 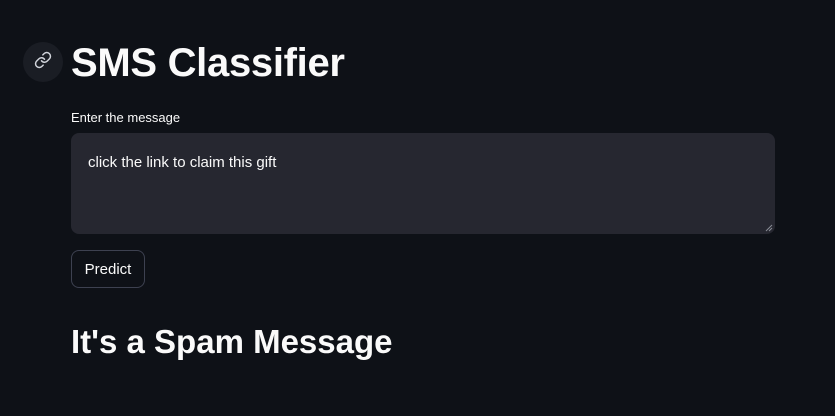 I want to click on resize-grip-icon, so click(x=769, y=228).